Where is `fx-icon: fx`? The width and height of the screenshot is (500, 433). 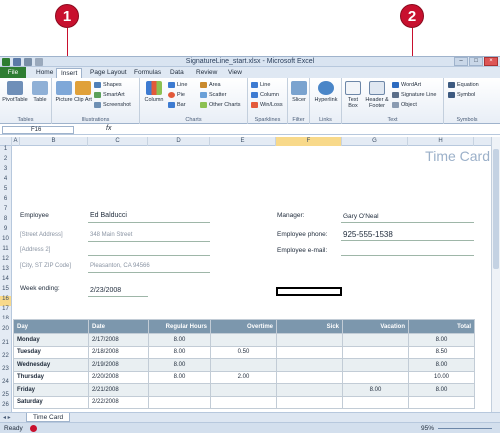
fx-icon: fx is located at coordinates (108, 128).